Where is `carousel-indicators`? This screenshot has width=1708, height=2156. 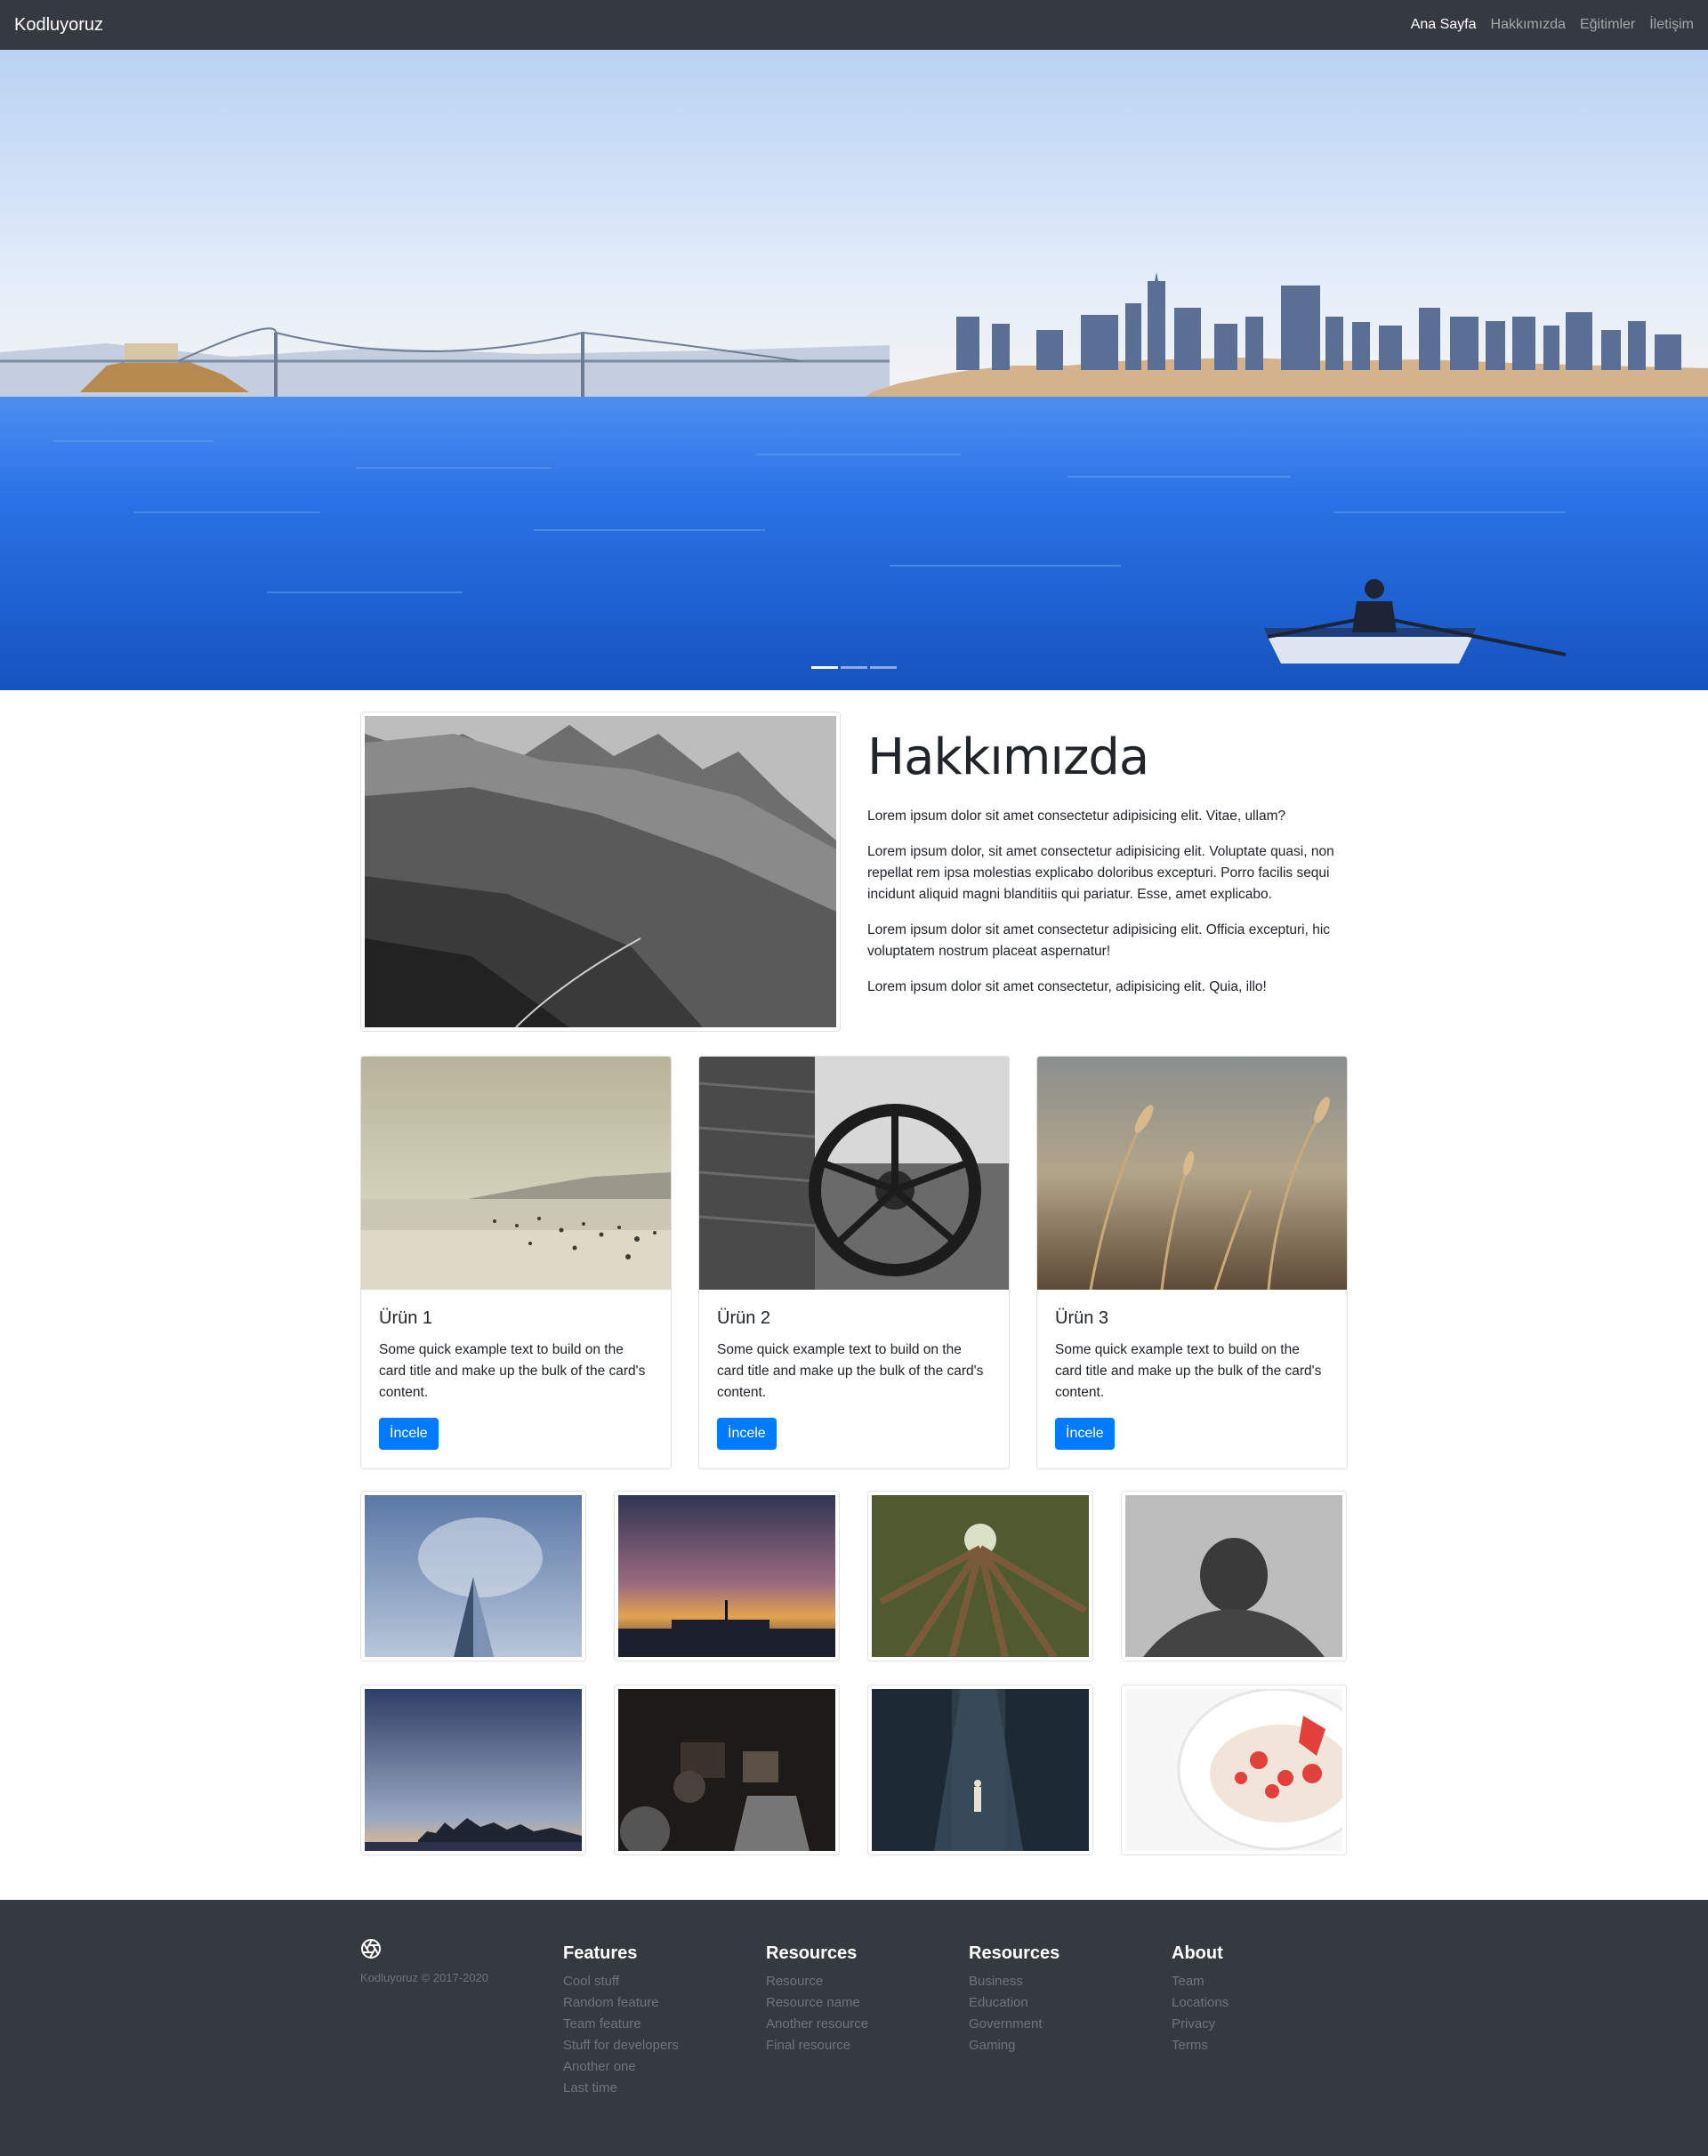 carousel-indicators is located at coordinates (854, 668).